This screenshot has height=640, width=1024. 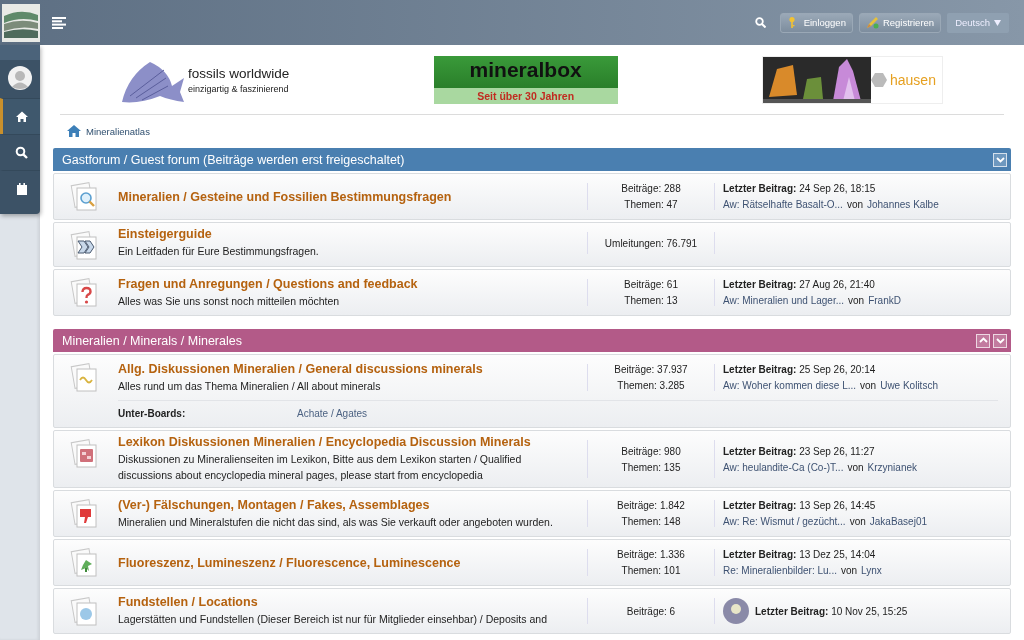 I want to click on breadcrumb-link: Mineralienatlas, so click(x=118, y=131).